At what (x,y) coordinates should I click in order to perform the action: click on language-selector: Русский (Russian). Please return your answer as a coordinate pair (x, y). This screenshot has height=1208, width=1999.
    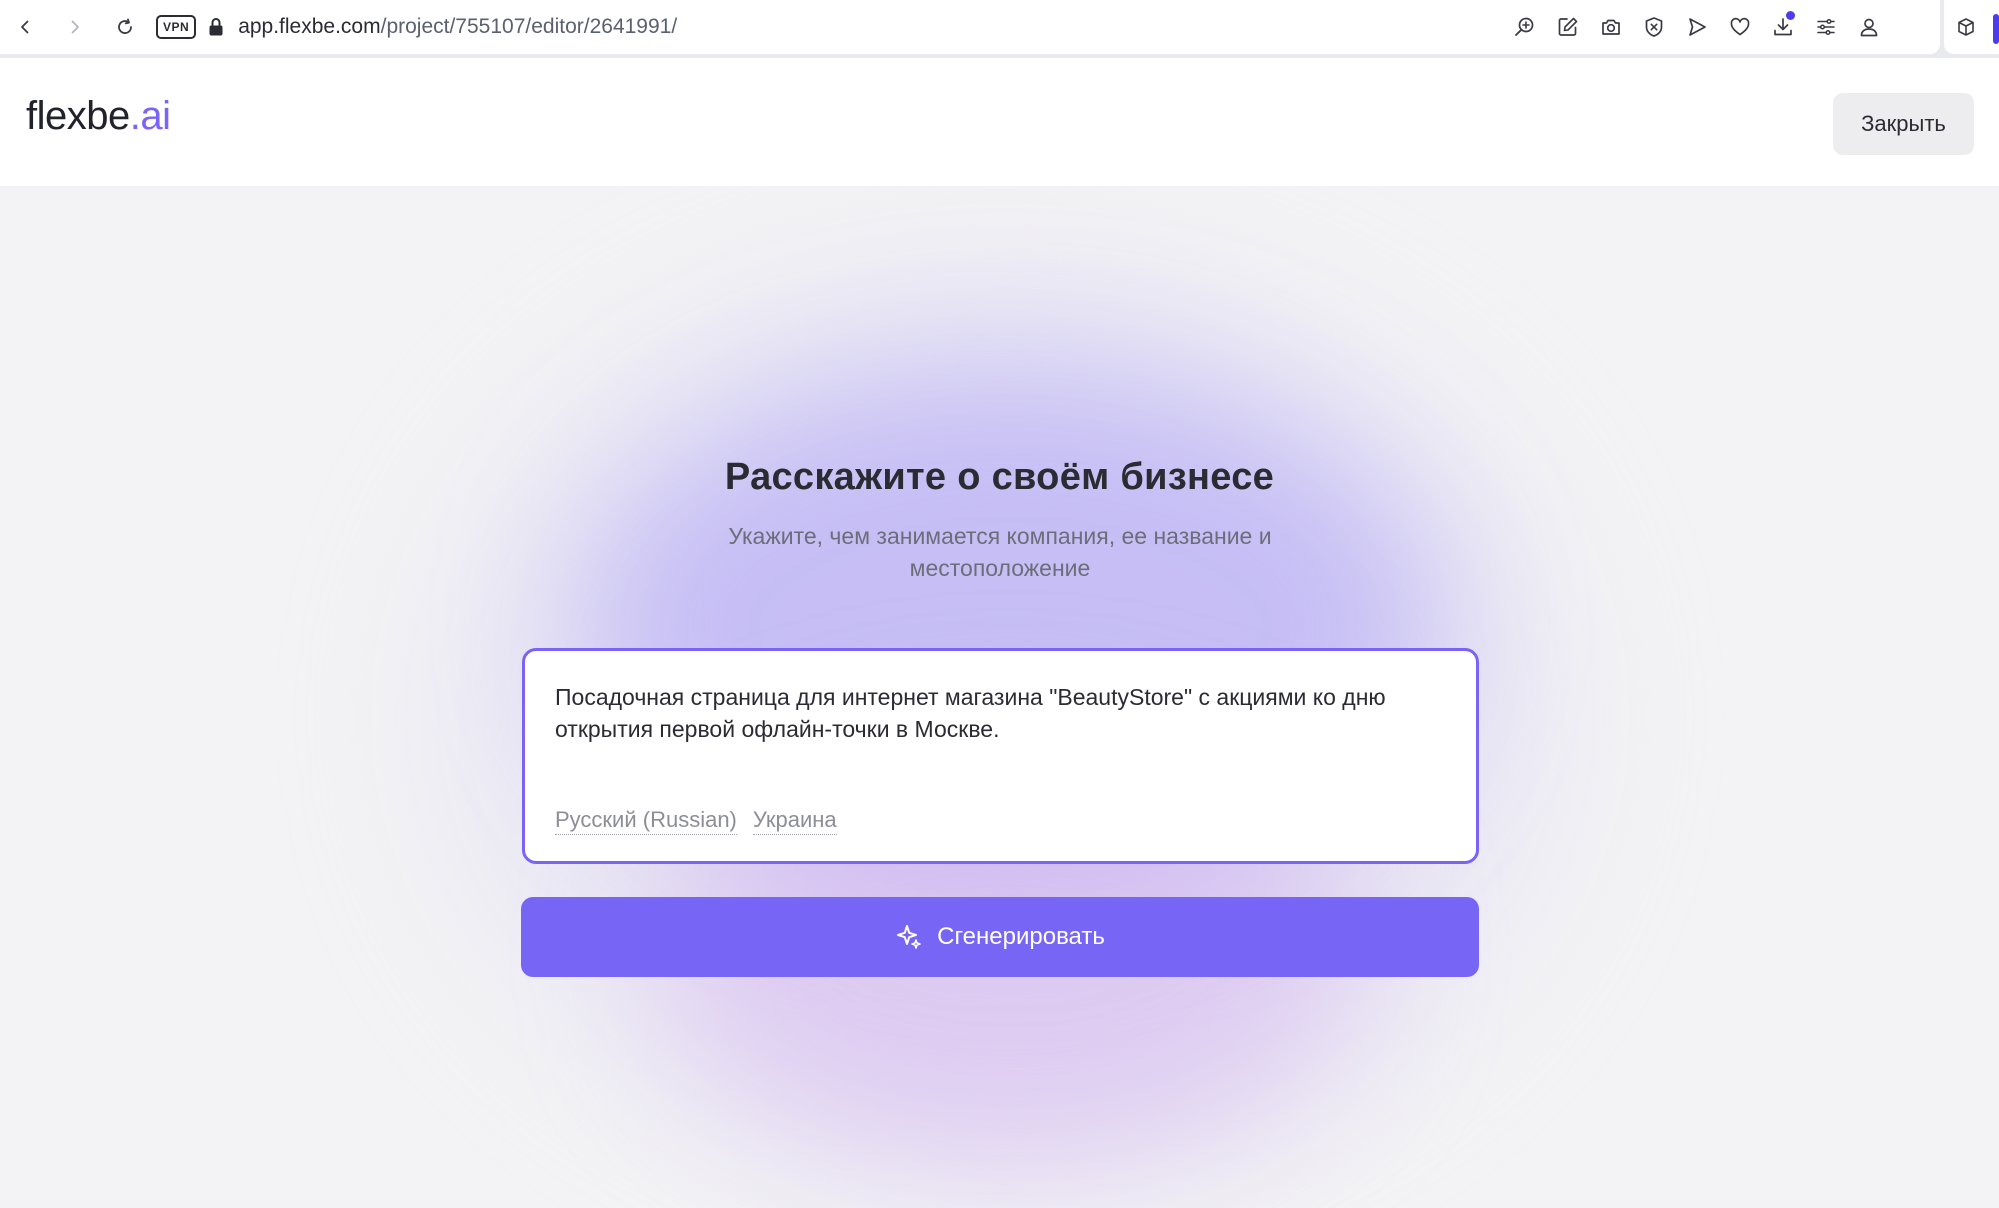
    Looking at the image, I should click on (646, 821).